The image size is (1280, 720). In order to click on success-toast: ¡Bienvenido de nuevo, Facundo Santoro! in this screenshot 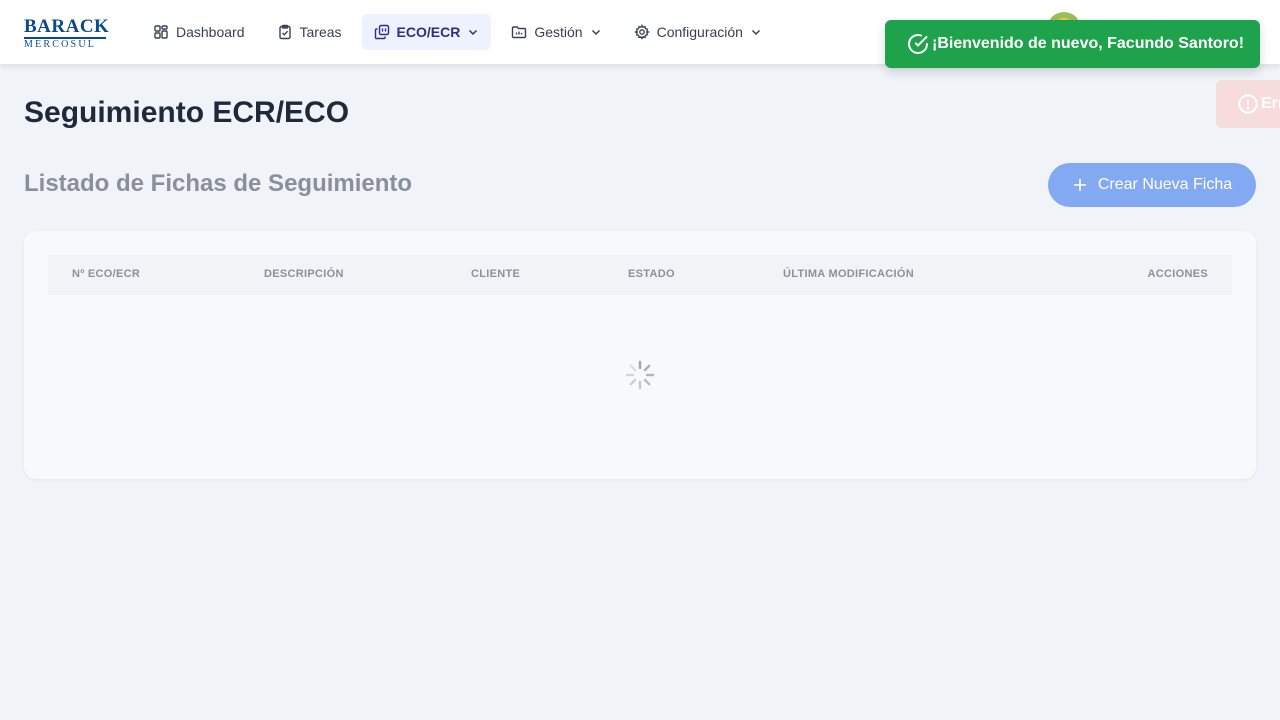, I will do `click(1072, 44)`.